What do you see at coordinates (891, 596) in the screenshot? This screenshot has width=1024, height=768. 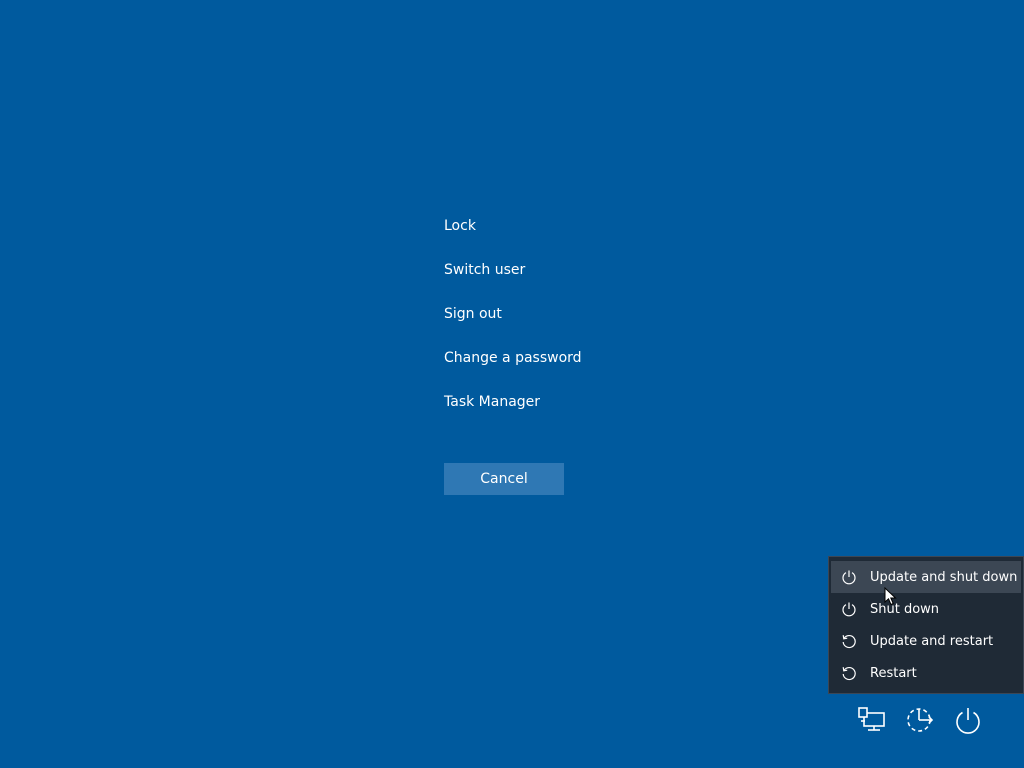 I see `mouse-pointer-icon` at bounding box center [891, 596].